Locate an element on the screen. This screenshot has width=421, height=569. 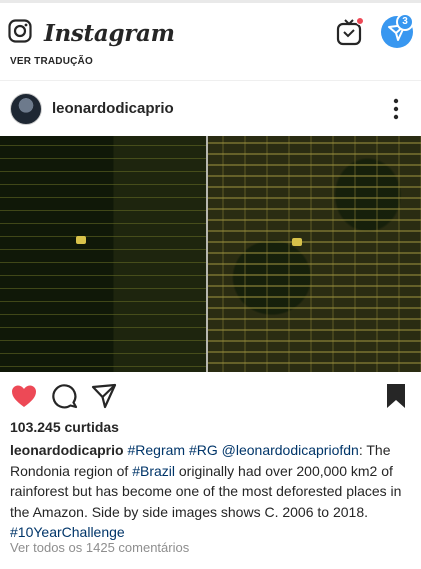
avatar is located at coordinates (26, 109).